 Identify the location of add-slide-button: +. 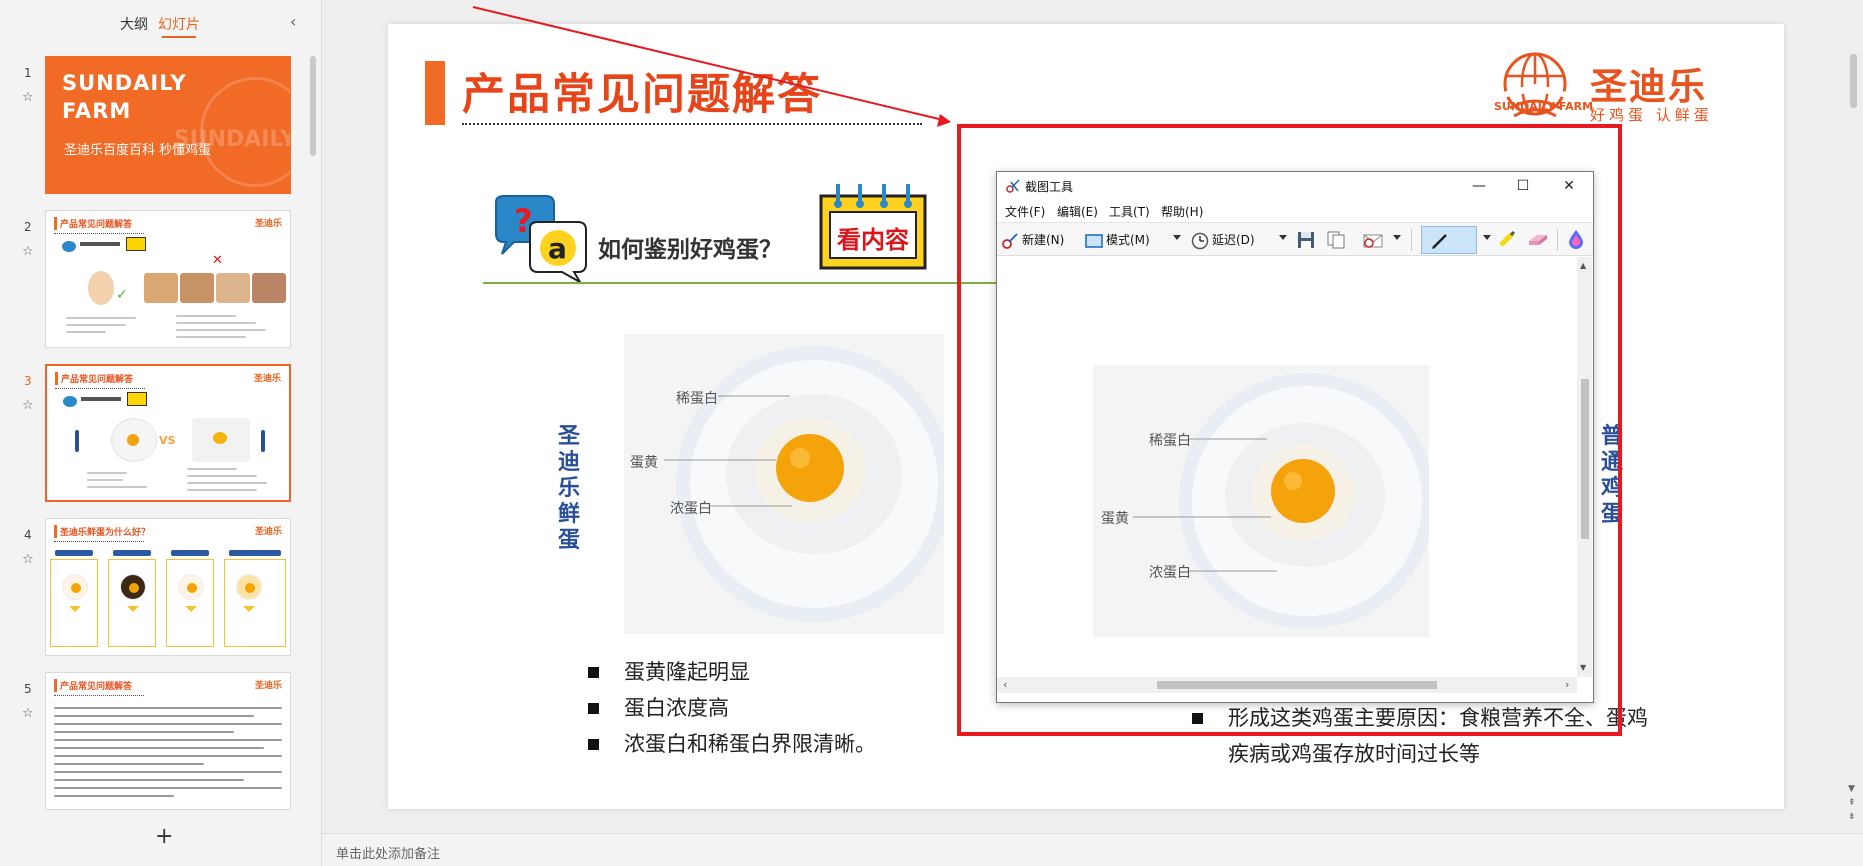
(164, 836).